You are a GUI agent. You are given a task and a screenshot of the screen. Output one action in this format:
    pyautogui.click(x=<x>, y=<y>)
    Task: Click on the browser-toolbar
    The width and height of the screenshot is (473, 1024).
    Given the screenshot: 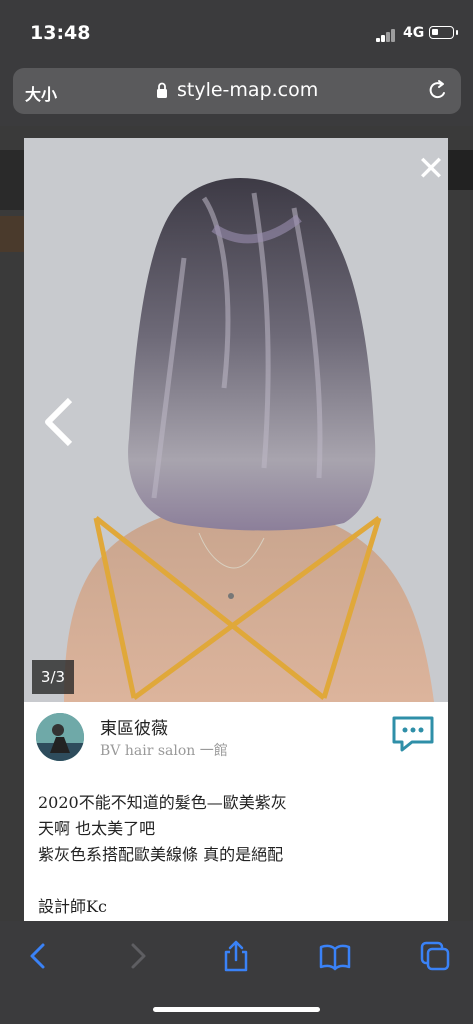 What is the action you would take?
    pyautogui.click(x=236, y=972)
    